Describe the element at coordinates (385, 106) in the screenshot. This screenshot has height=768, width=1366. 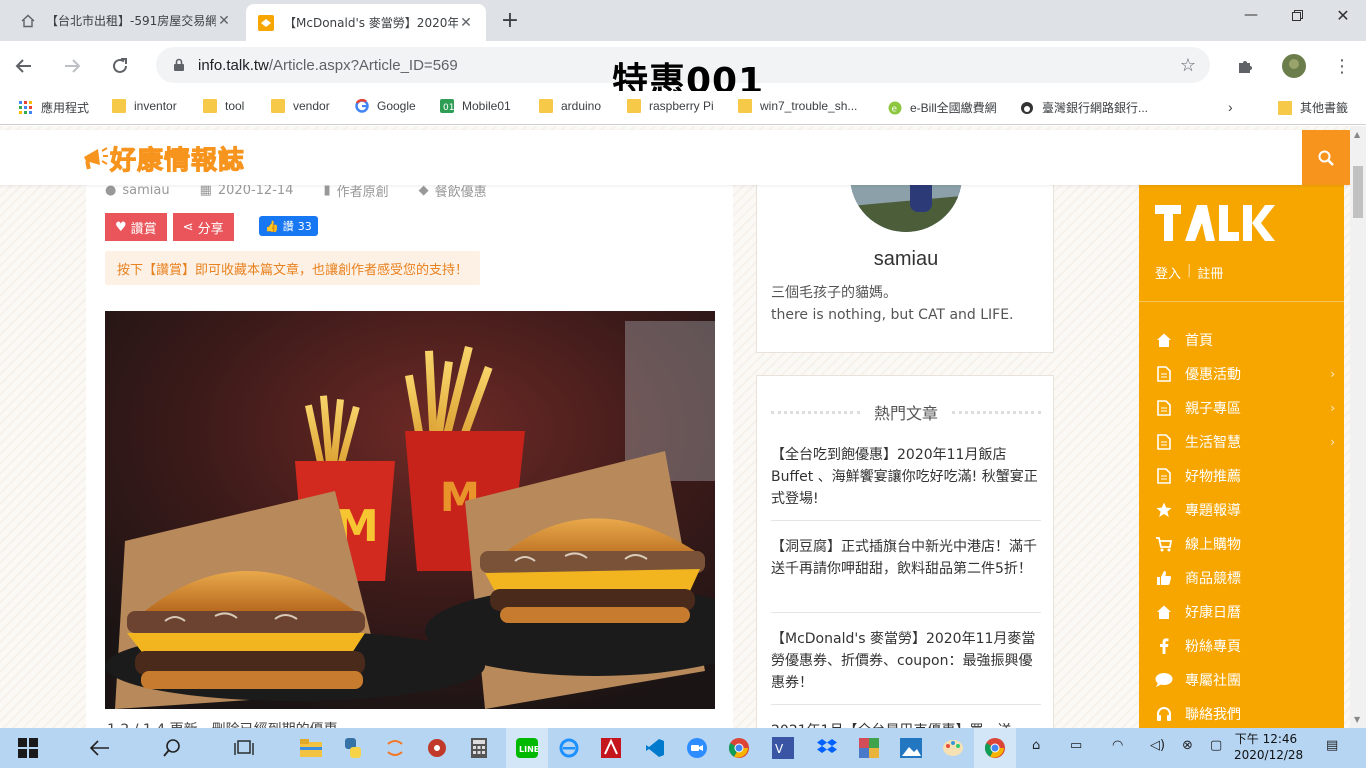
I see `bookmark-google: Google` at that location.